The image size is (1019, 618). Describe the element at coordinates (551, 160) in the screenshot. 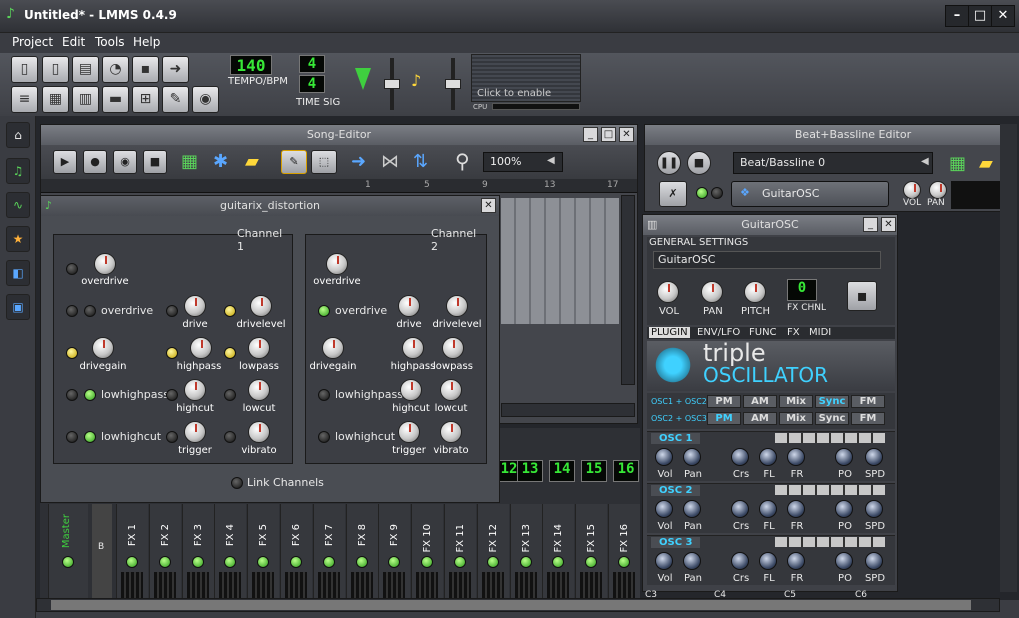

I see `zoom-dropdown-icon: ◀` at that location.